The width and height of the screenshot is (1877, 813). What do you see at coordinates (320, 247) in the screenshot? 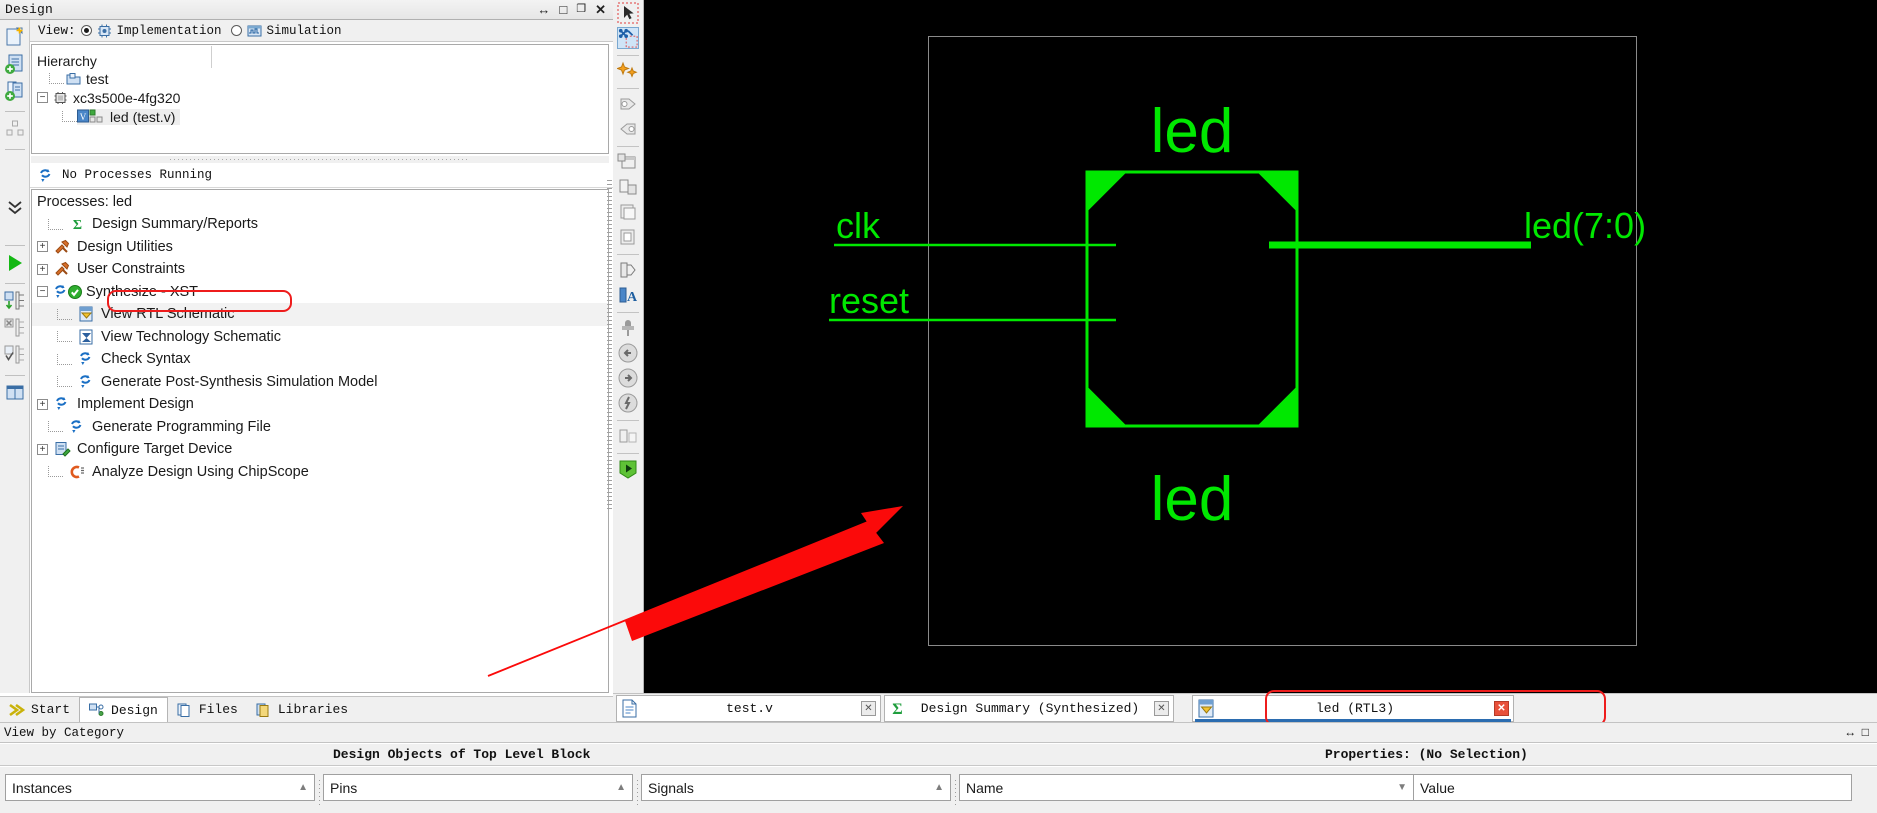
I see `process-item-design-utilities: + Design Utilities` at bounding box center [320, 247].